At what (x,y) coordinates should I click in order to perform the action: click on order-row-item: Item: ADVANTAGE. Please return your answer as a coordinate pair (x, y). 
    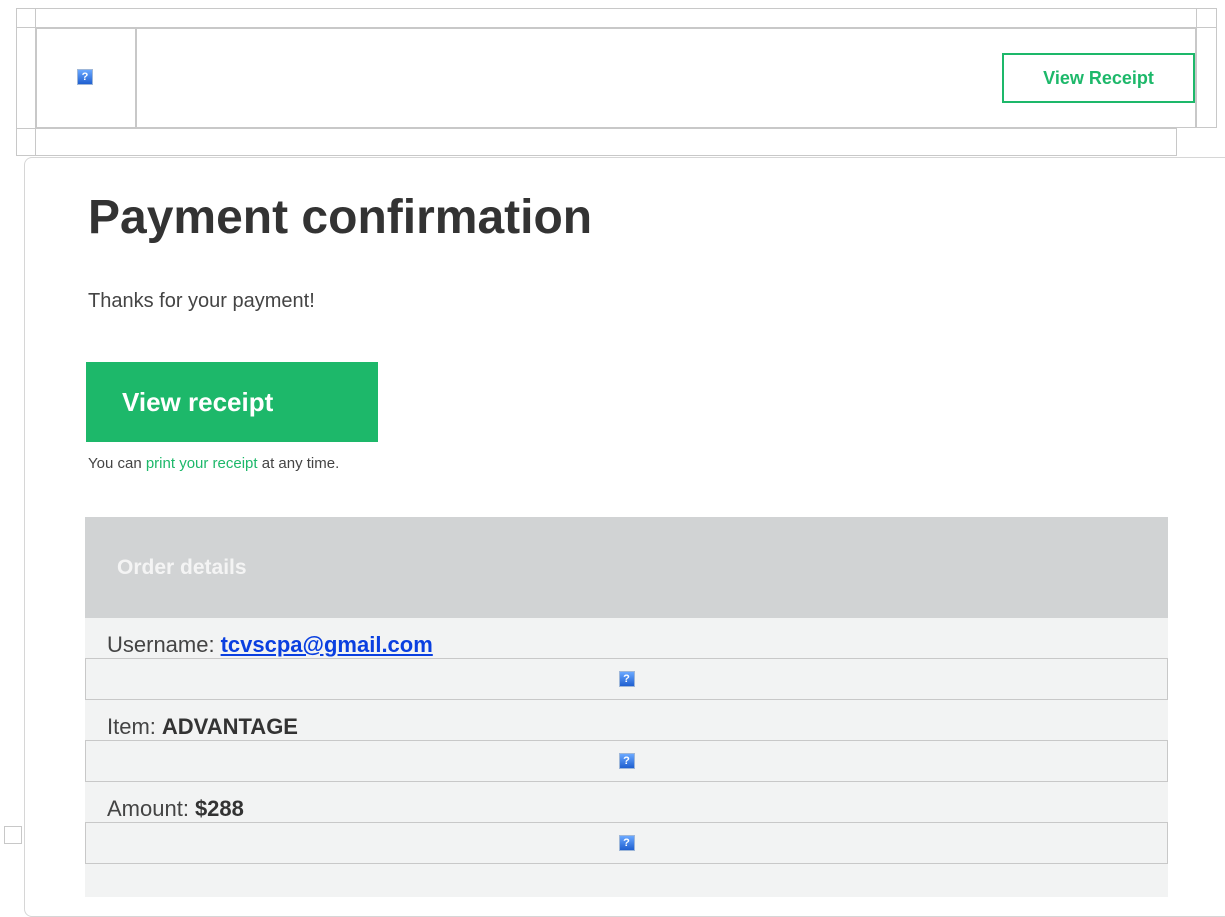
    Looking at the image, I should click on (626, 720).